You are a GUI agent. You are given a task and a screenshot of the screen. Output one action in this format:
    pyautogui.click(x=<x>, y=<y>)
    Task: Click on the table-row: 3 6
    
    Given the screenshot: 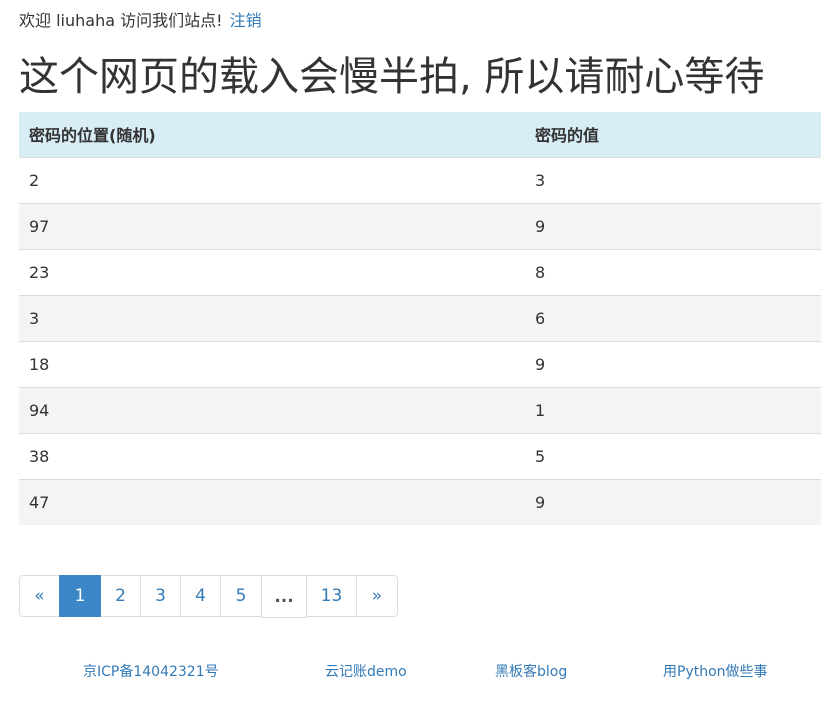 What is the action you would take?
    pyautogui.click(x=420, y=317)
    